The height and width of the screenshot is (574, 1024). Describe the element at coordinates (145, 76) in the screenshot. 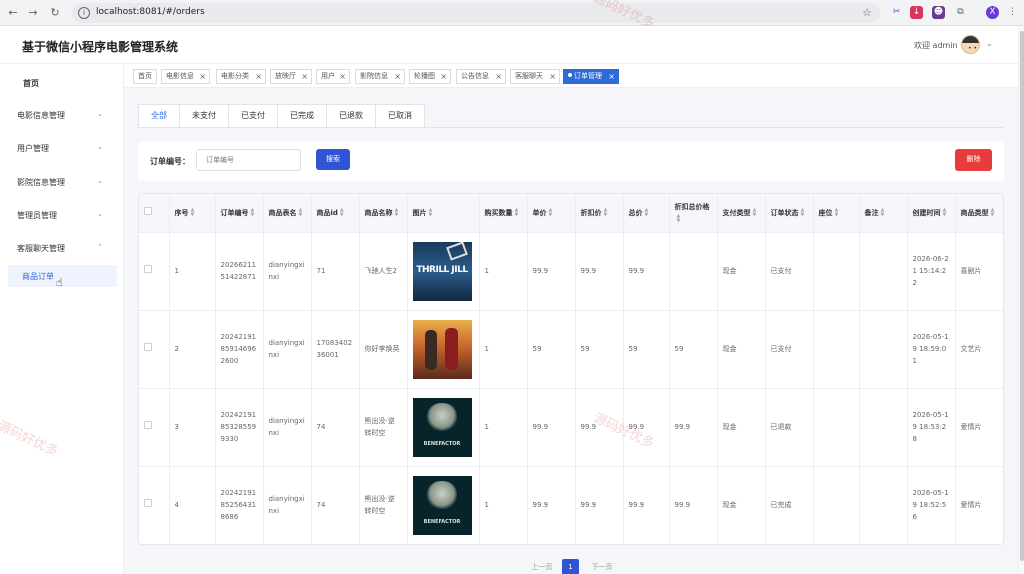

I see `tag-home: 首页` at that location.